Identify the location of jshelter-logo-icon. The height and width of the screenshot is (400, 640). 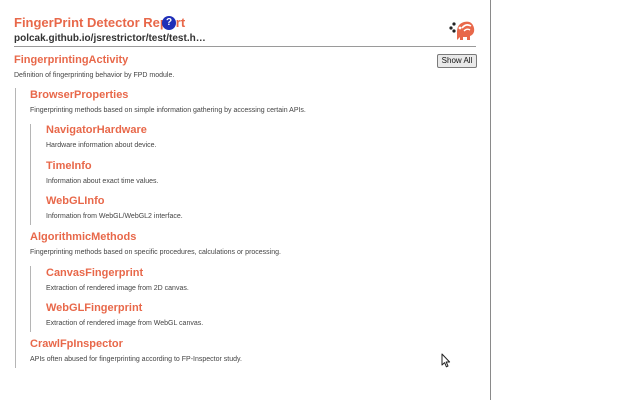
(462, 30).